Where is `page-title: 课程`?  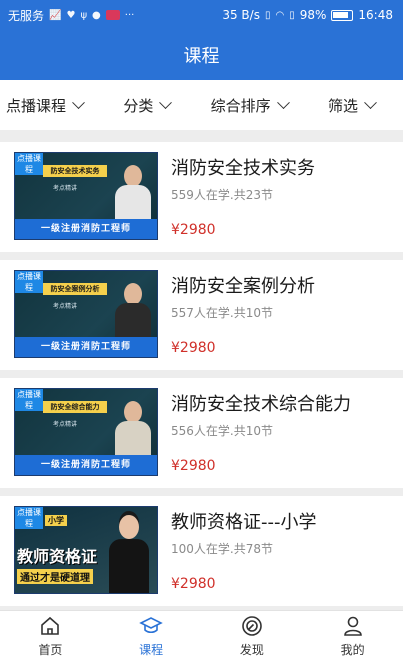 page-title: 课程 is located at coordinates (201, 56).